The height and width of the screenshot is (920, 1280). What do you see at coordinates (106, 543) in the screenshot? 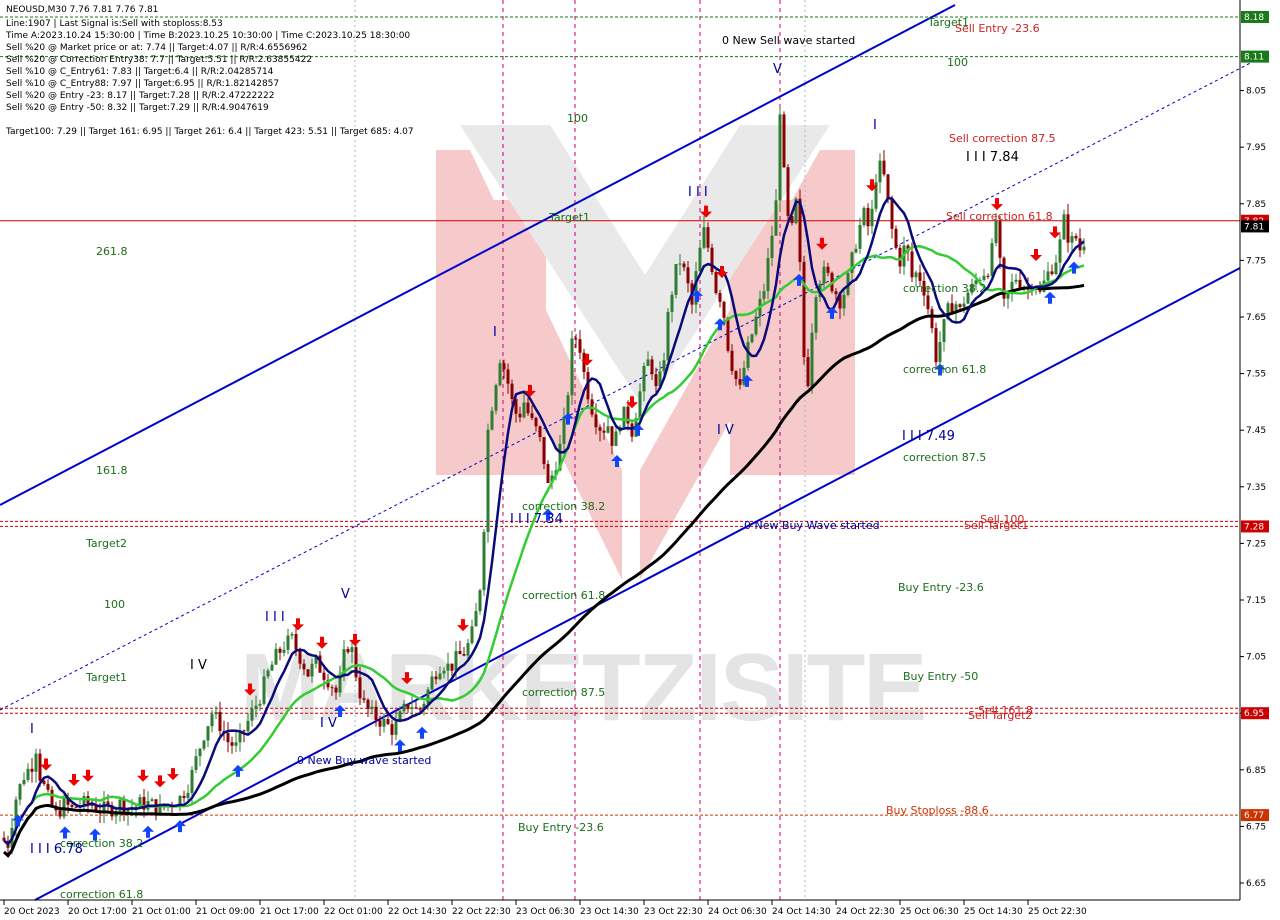
I see `label-target2: Target2` at bounding box center [106, 543].